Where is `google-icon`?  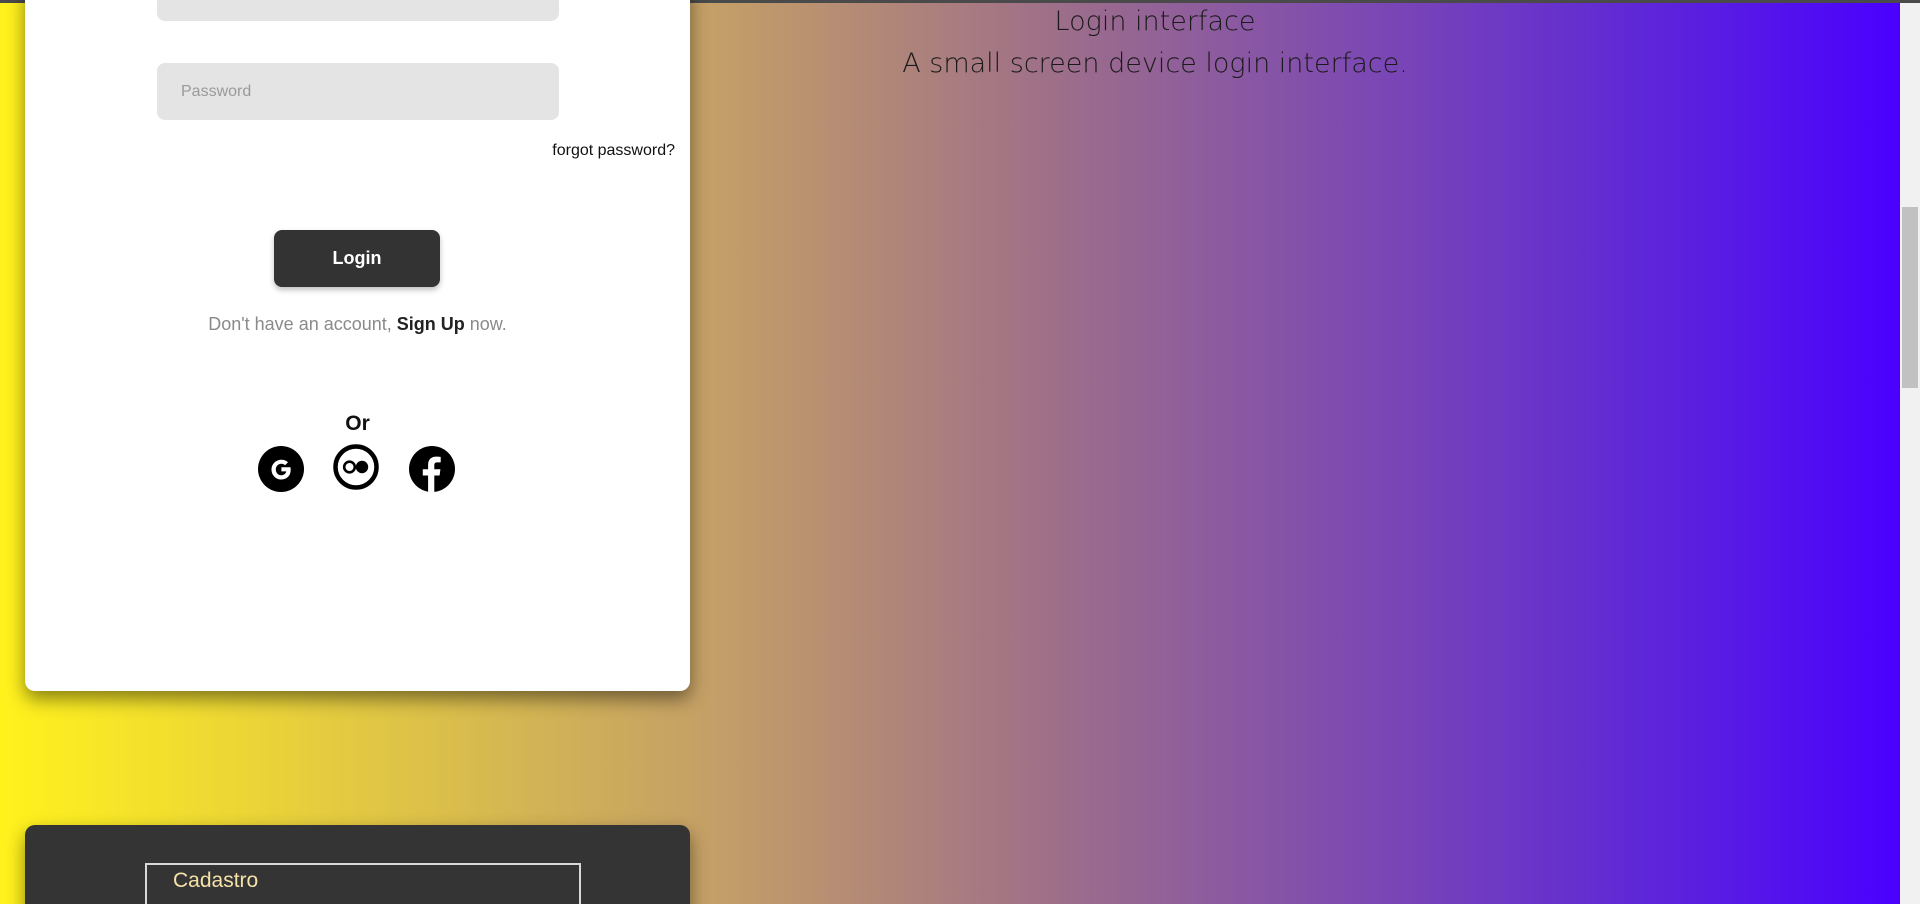 google-icon is located at coordinates (281, 469).